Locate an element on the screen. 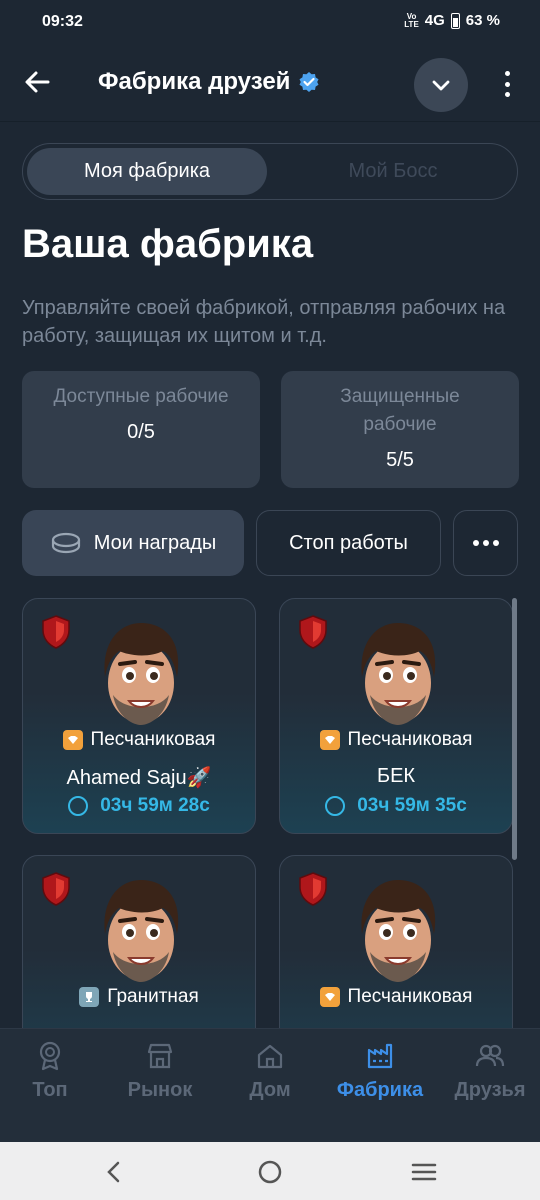  title-group: Фабрика друзей is located at coordinates (209, 82).